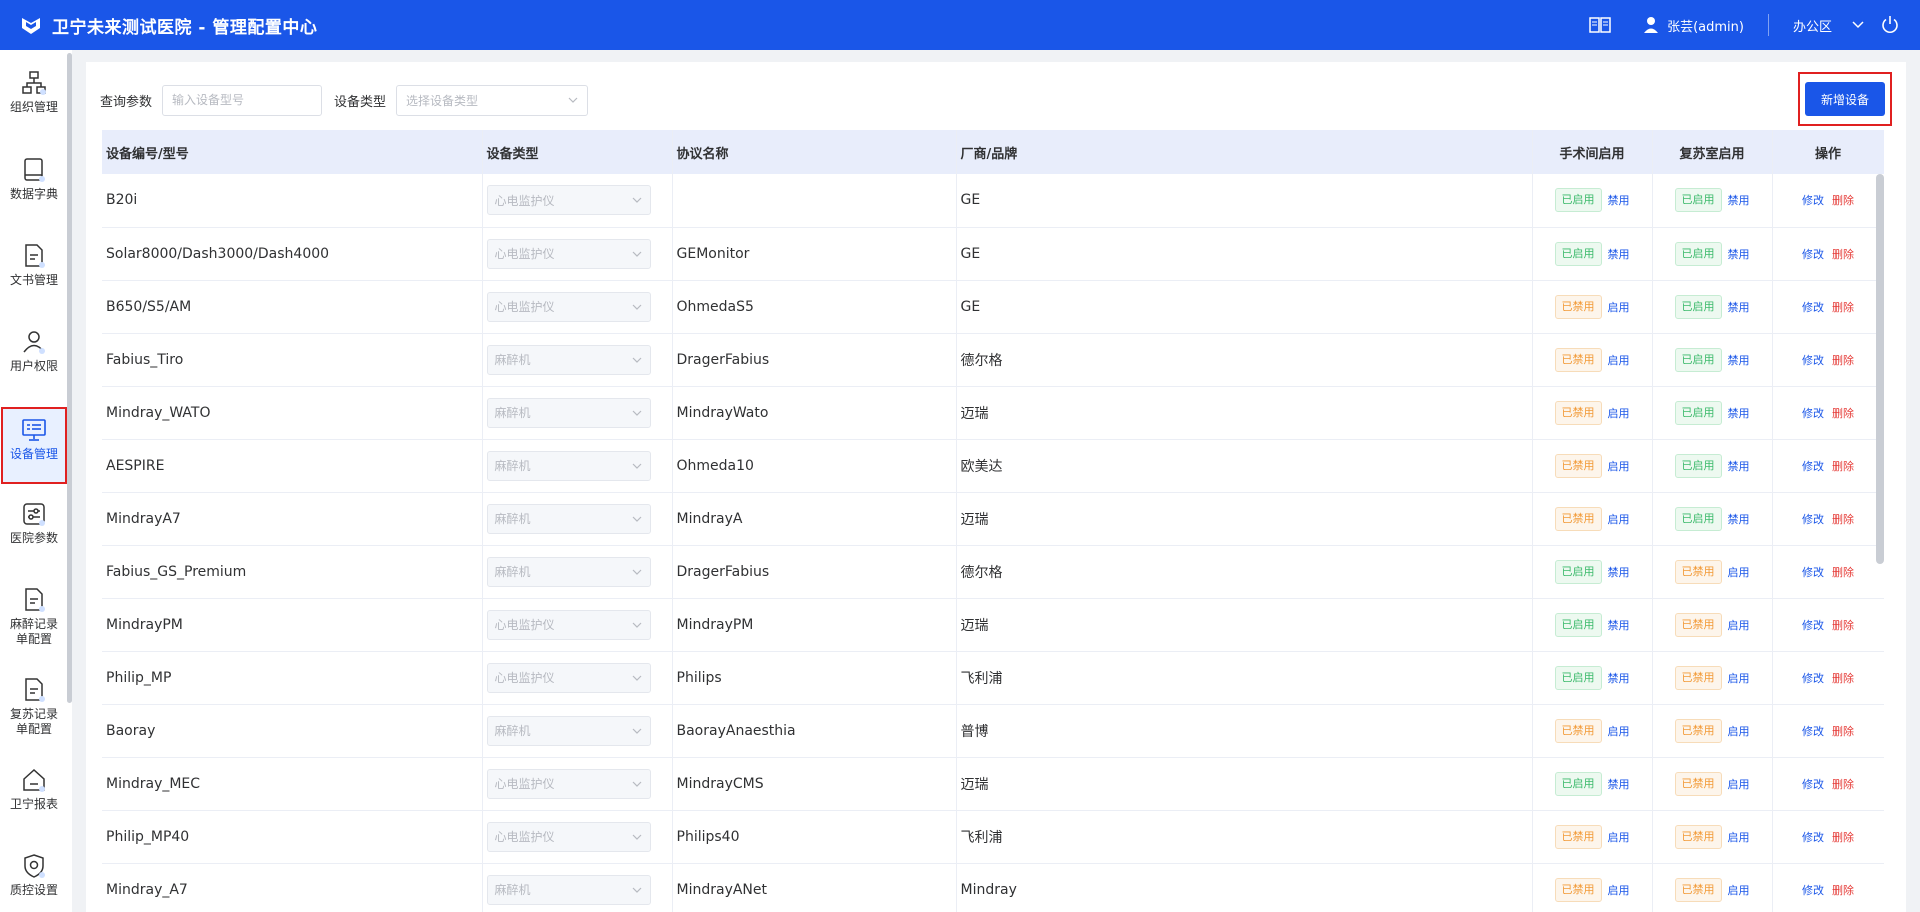 This screenshot has height=912, width=1920. What do you see at coordinates (1845, 99) in the screenshot?
I see `add-device-button: 新增设备` at bounding box center [1845, 99].